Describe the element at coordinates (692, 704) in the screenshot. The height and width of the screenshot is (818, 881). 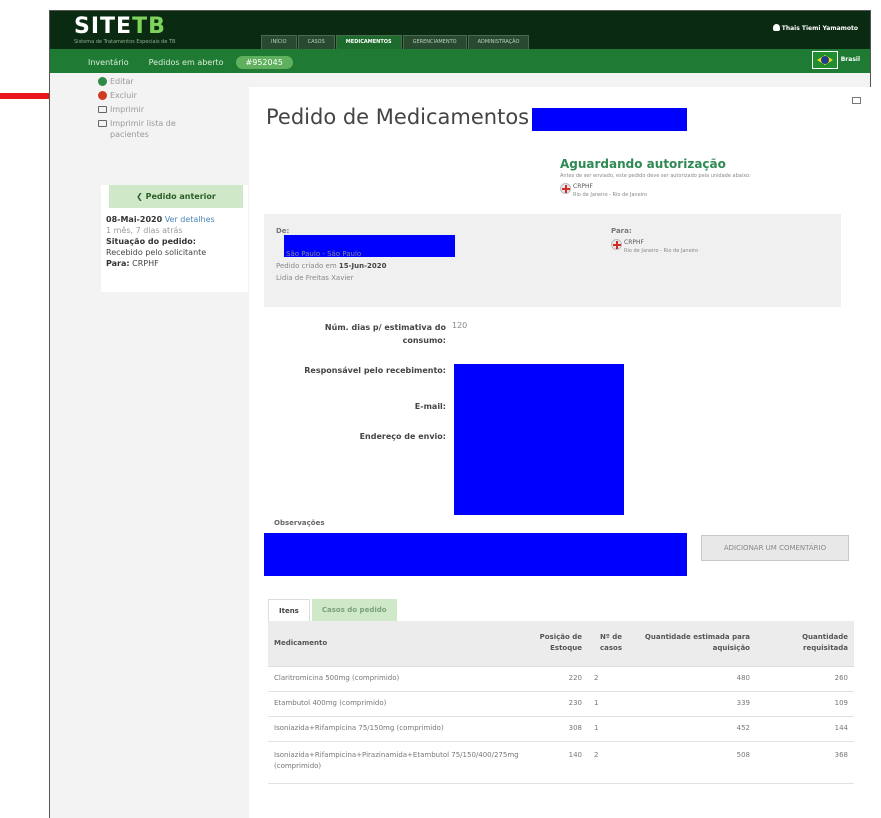
I see `estimated-quantity: 339` at that location.